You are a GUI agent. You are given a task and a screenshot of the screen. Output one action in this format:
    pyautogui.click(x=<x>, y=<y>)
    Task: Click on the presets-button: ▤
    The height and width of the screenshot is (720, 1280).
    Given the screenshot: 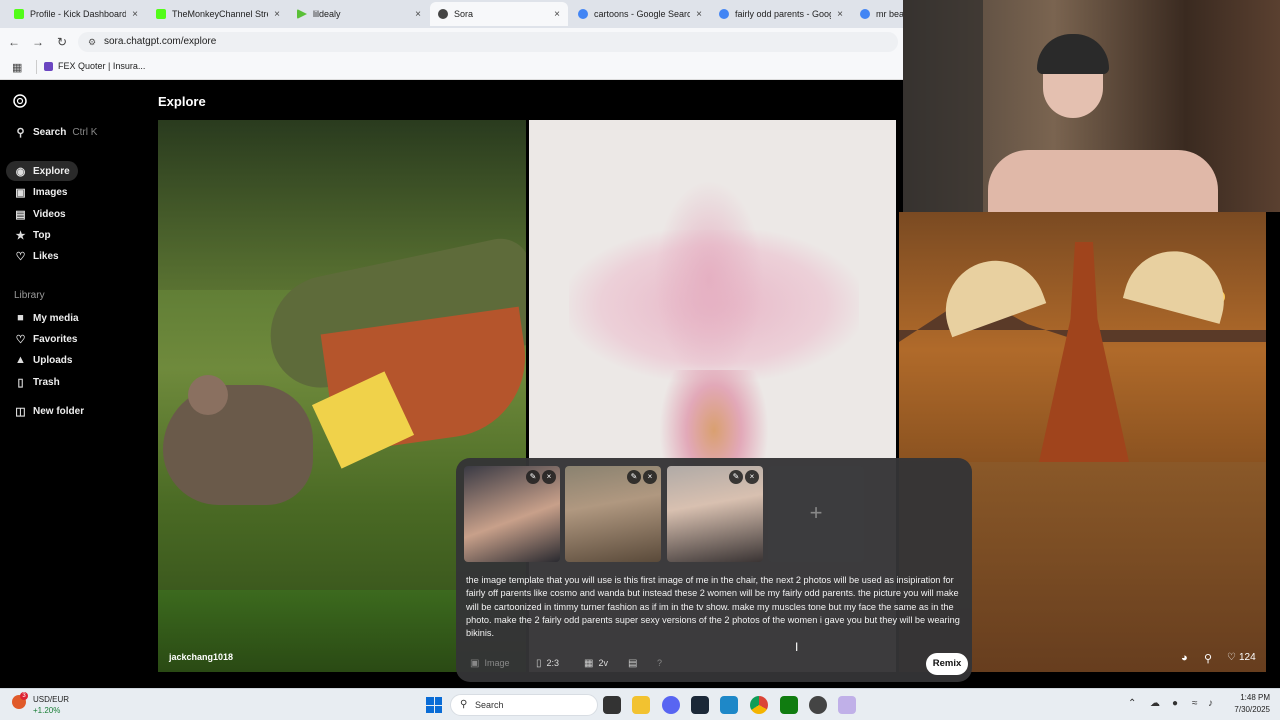 What is the action you would take?
    pyautogui.click(x=635, y=663)
    